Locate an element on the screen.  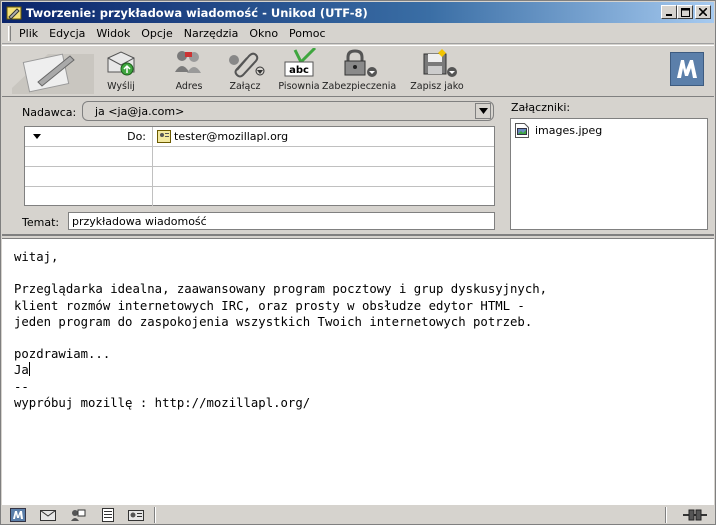
recipient-row: Do: tester@mozillapl.org is located at coordinates (259, 137).